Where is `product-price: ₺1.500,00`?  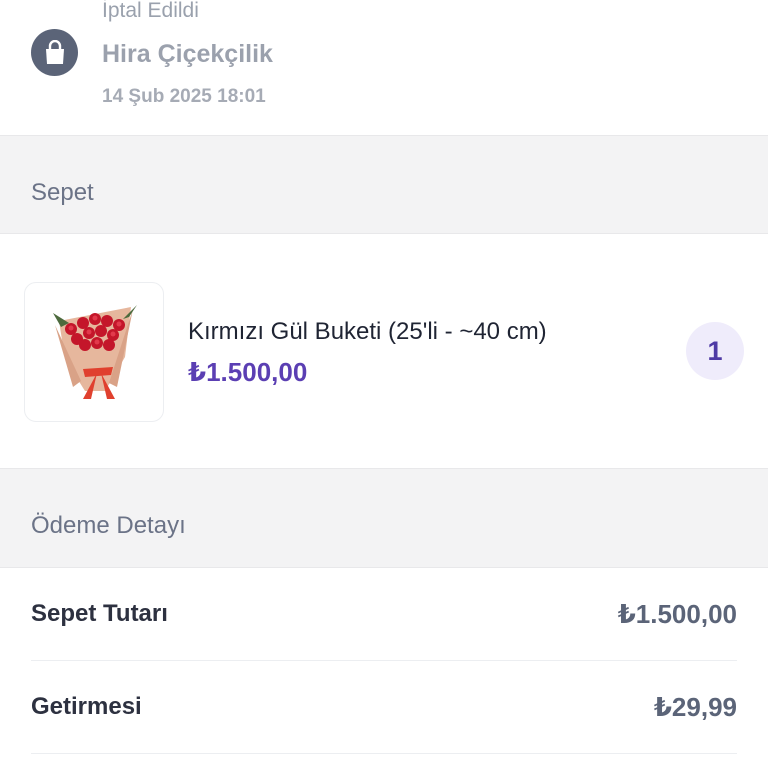
product-price: ₺1.500,00 is located at coordinates (248, 372).